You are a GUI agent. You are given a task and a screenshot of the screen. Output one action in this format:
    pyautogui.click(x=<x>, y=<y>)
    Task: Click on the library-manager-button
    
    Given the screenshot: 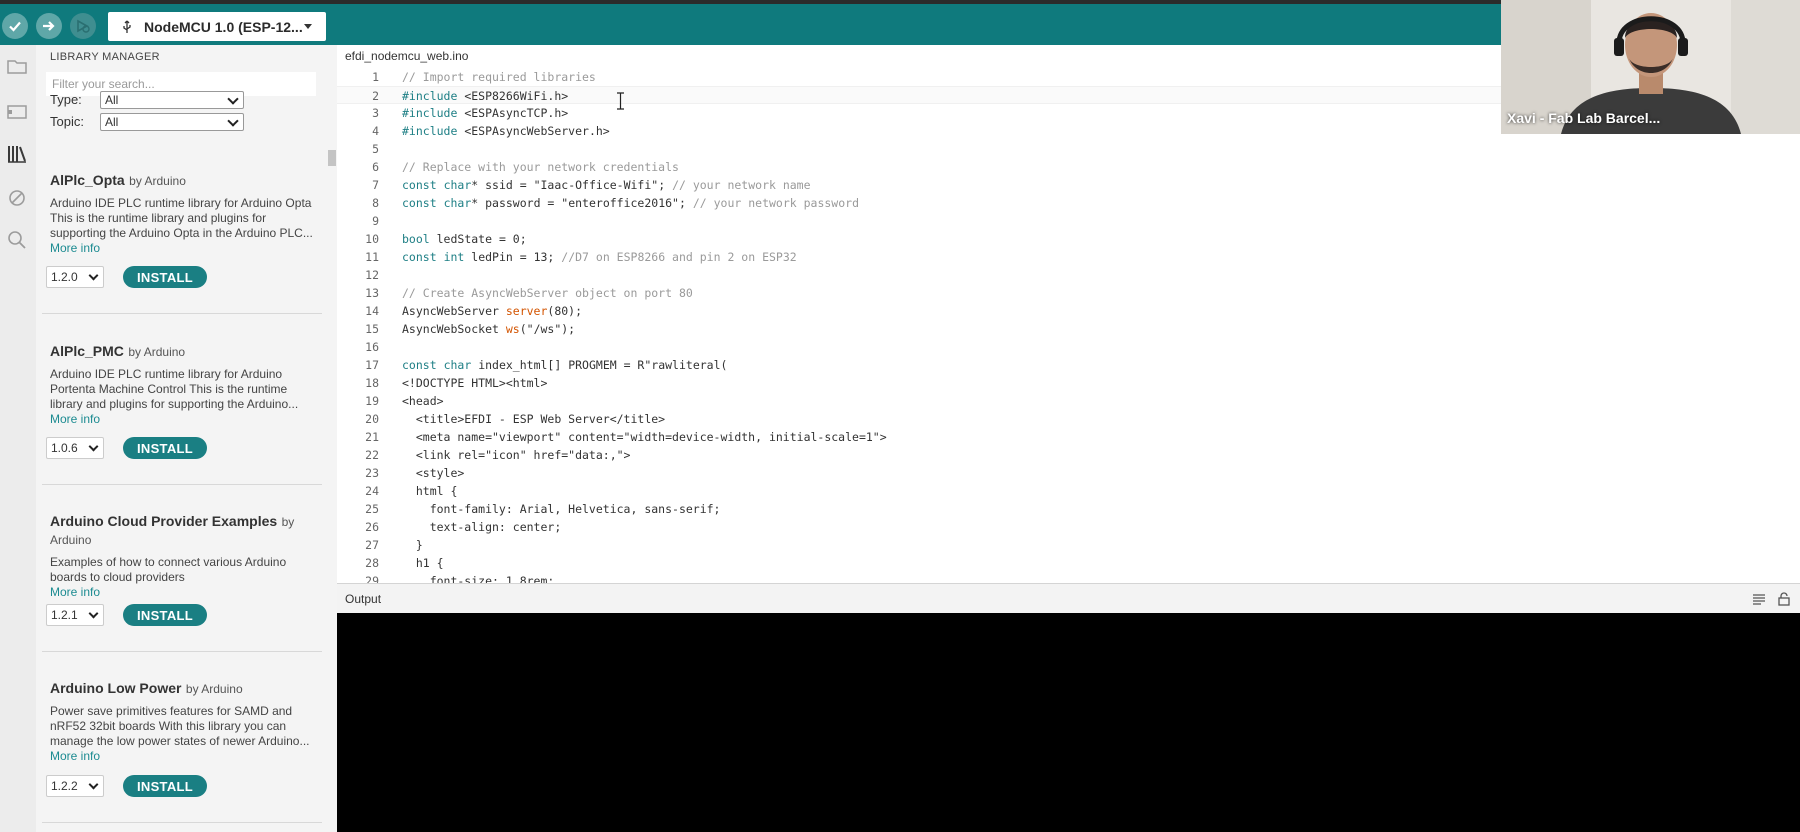 What is the action you would take?
    pyautogui.click(x=17, y=154)
    